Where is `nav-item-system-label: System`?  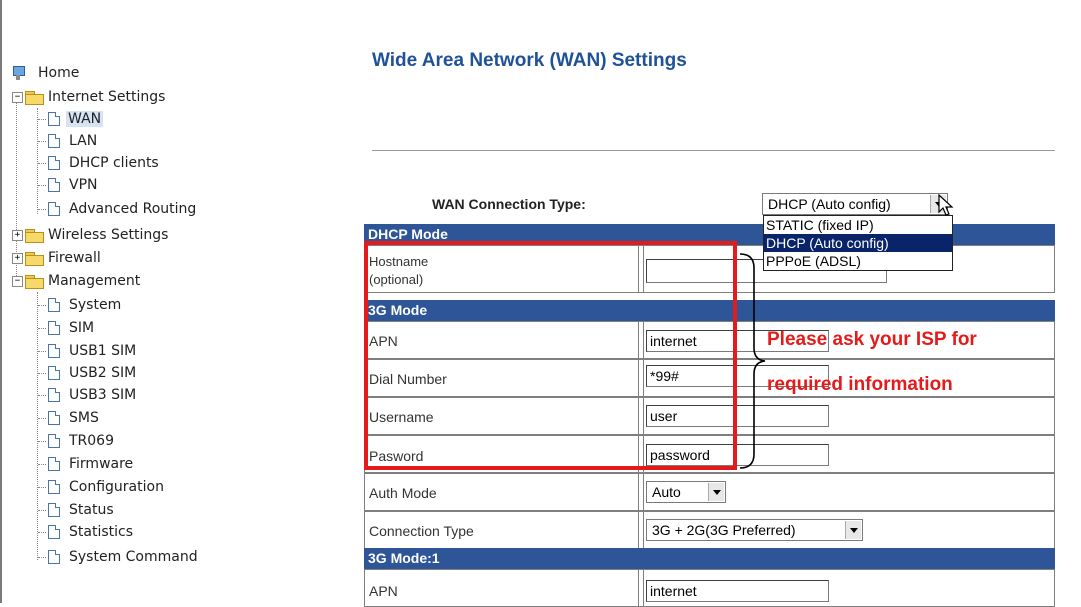
nav-item-system-label: System is located at coordinates (95, 305).